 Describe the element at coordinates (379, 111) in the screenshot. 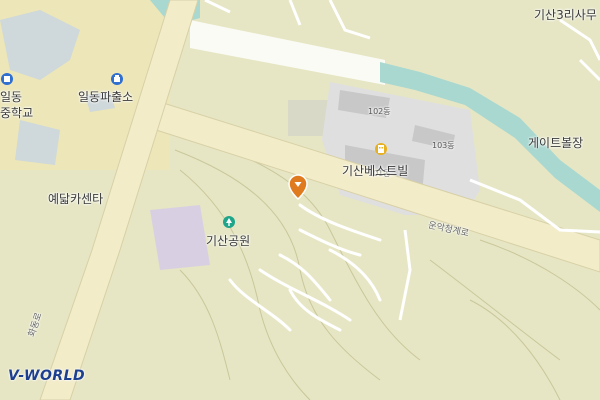

I see `label-bldg-102: 102동` at that location.